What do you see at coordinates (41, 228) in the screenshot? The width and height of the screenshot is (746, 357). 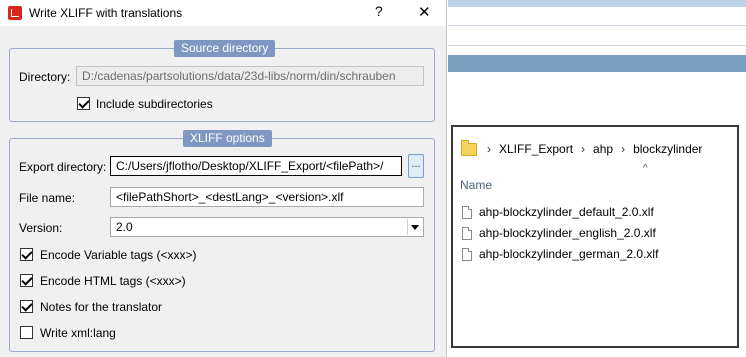 I see `version-label: Version:` at bounding box center [41, 228].